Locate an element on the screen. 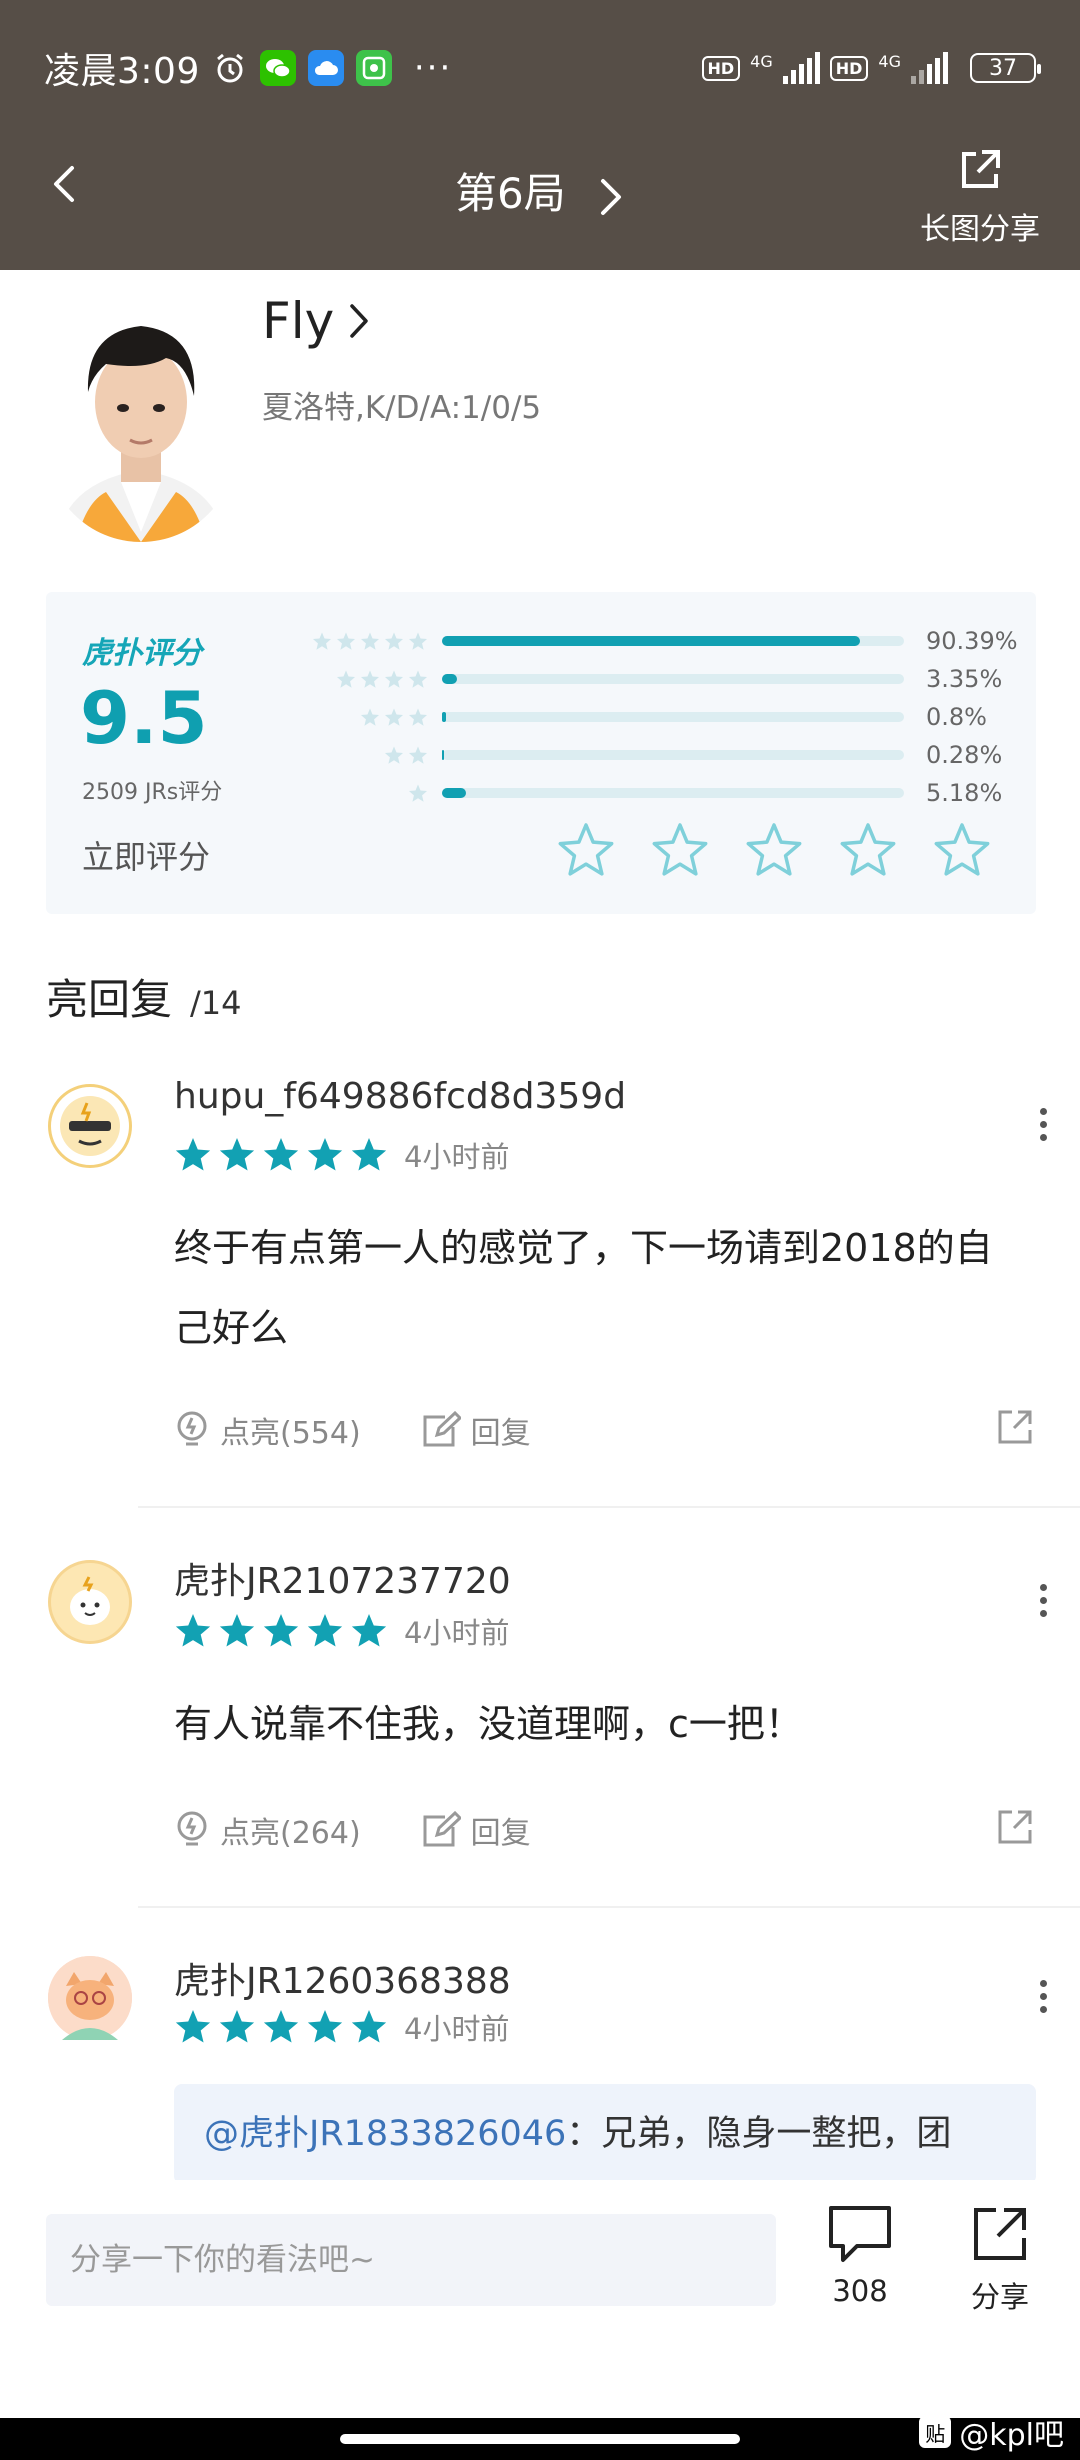  bar-percent: 90.39% is located at coordinates (972, 641).